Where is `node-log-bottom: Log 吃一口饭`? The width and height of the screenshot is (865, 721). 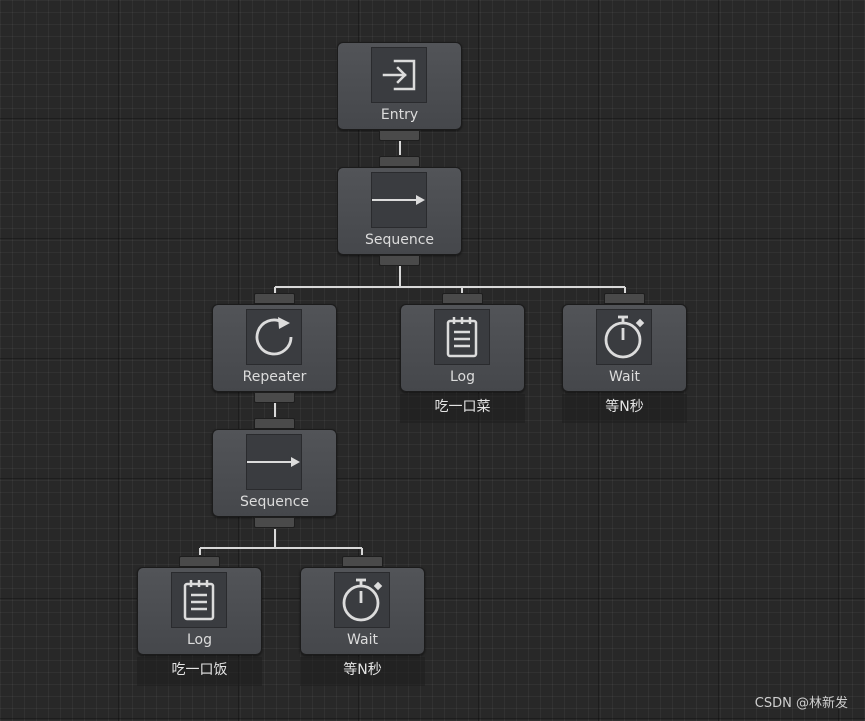
node-log-bottom: Log 吃一口饭 is located at coordinates (199, 621).